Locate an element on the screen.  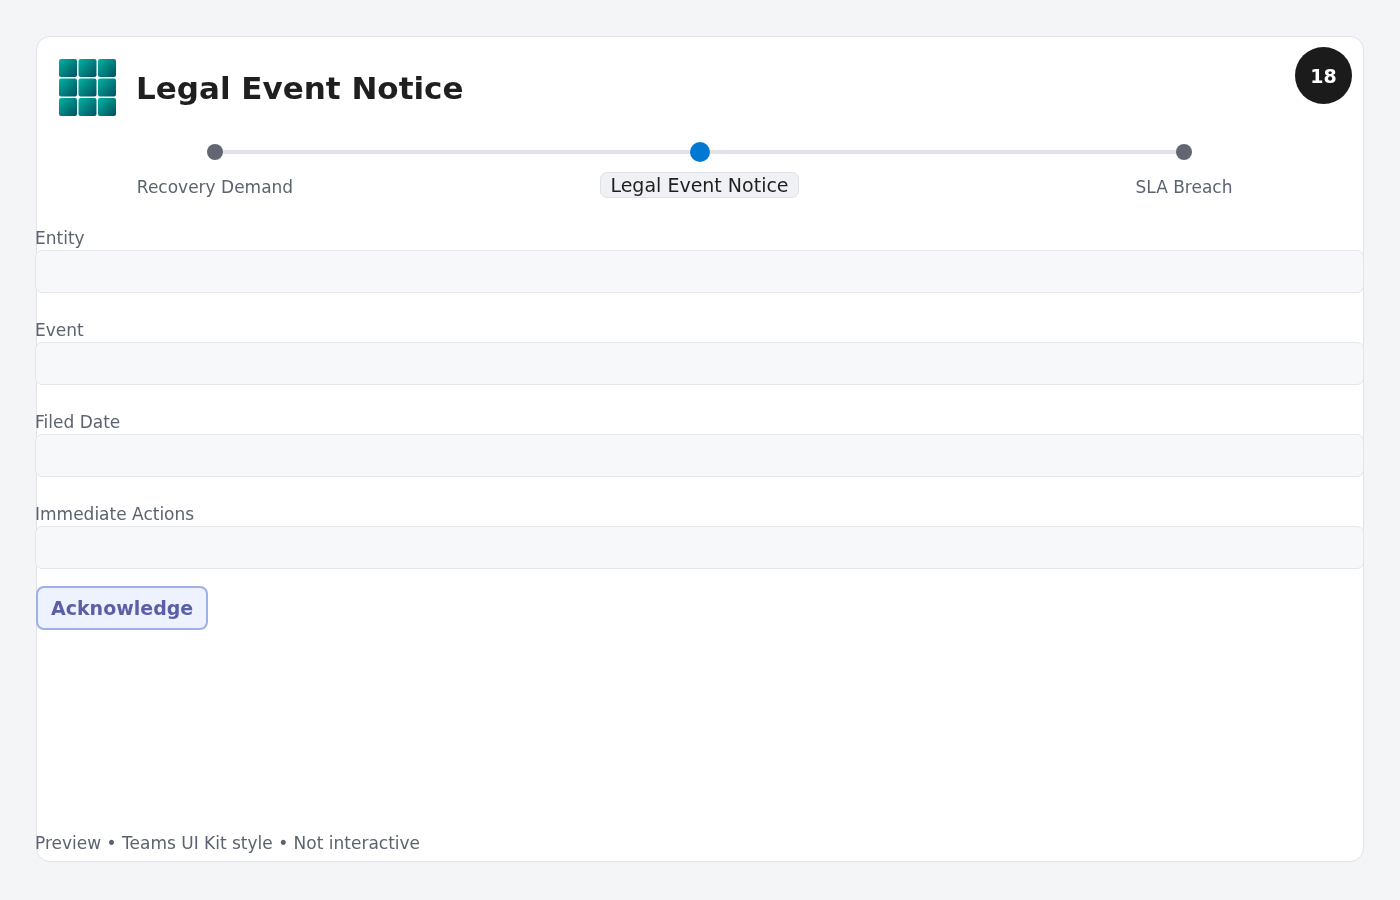
field-label: Filed Date is located at coordinates (78, 423).